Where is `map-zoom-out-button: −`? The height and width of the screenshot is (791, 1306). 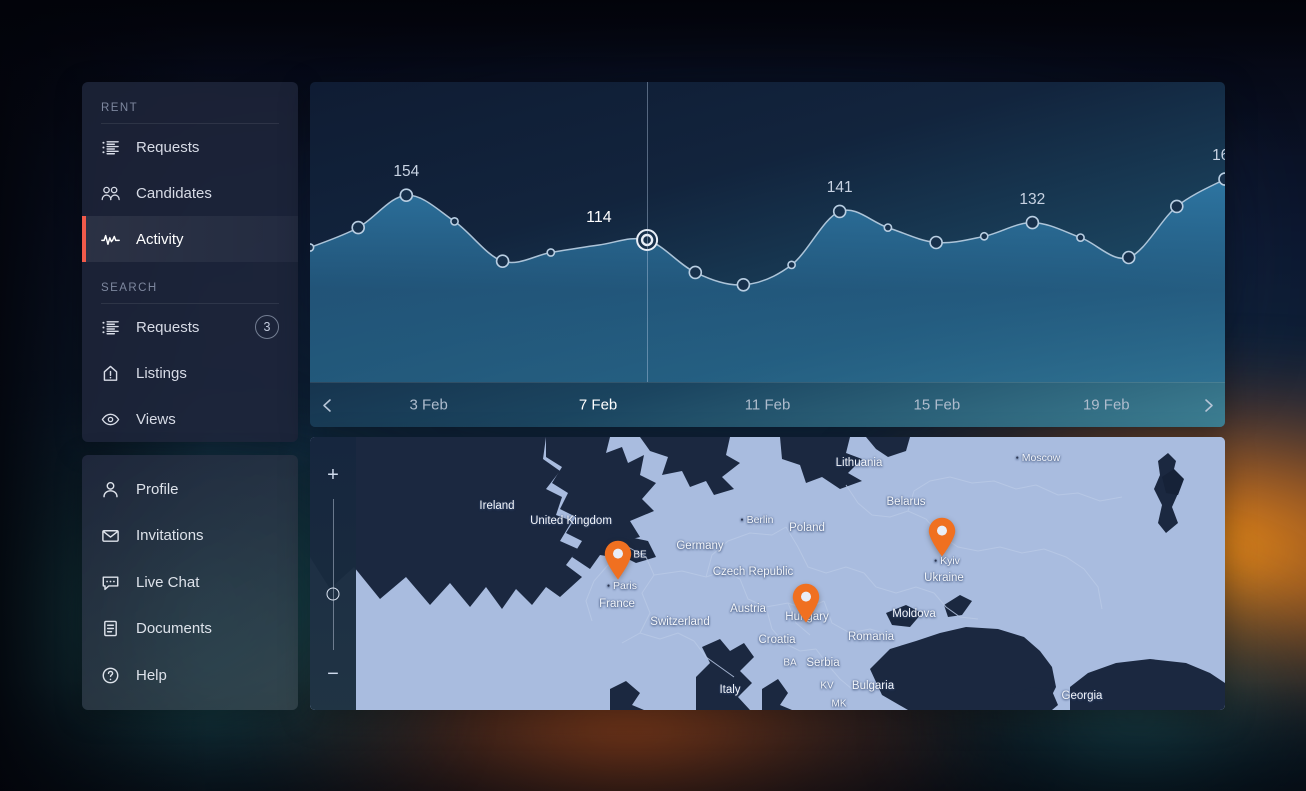
map-zoom-out-button: − is located at coordinates (333, 674).